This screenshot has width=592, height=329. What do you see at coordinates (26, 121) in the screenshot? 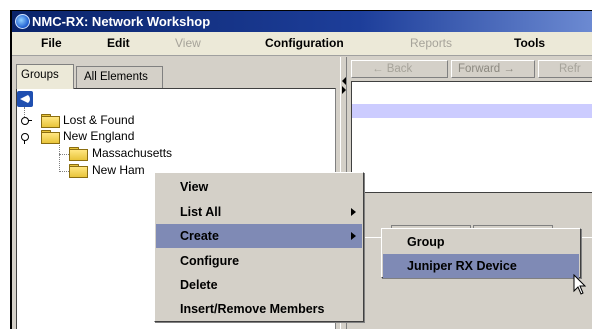
I see `expand-icon` at bounding box center [26, 121].